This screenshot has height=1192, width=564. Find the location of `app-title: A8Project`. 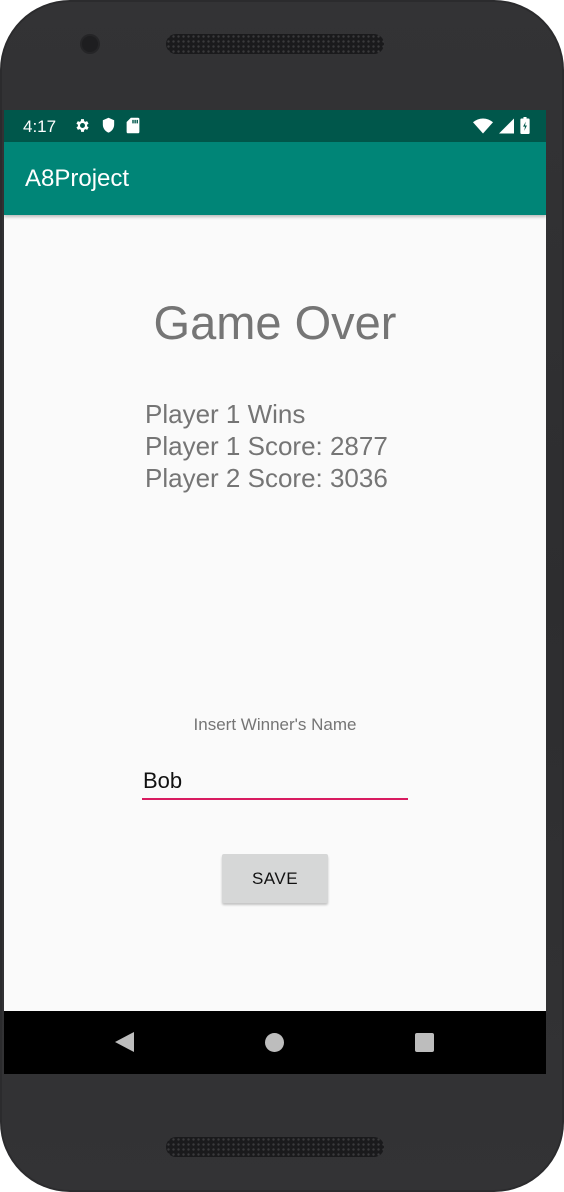

app-title: A8Project is located at coordinates (77, 178).